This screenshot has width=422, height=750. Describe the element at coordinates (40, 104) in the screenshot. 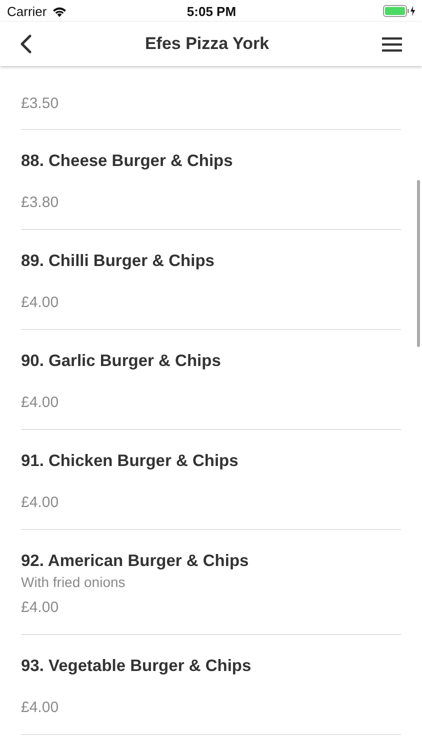

I see `item-price: £3.50` at that location.